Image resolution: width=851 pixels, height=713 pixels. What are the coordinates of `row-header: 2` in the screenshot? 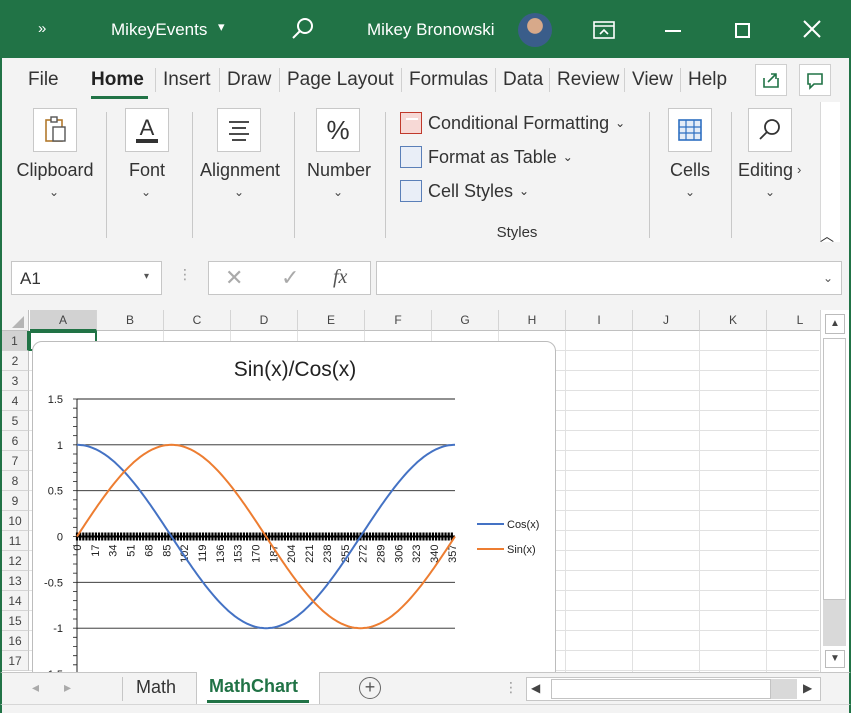 It's located at (15, 361).